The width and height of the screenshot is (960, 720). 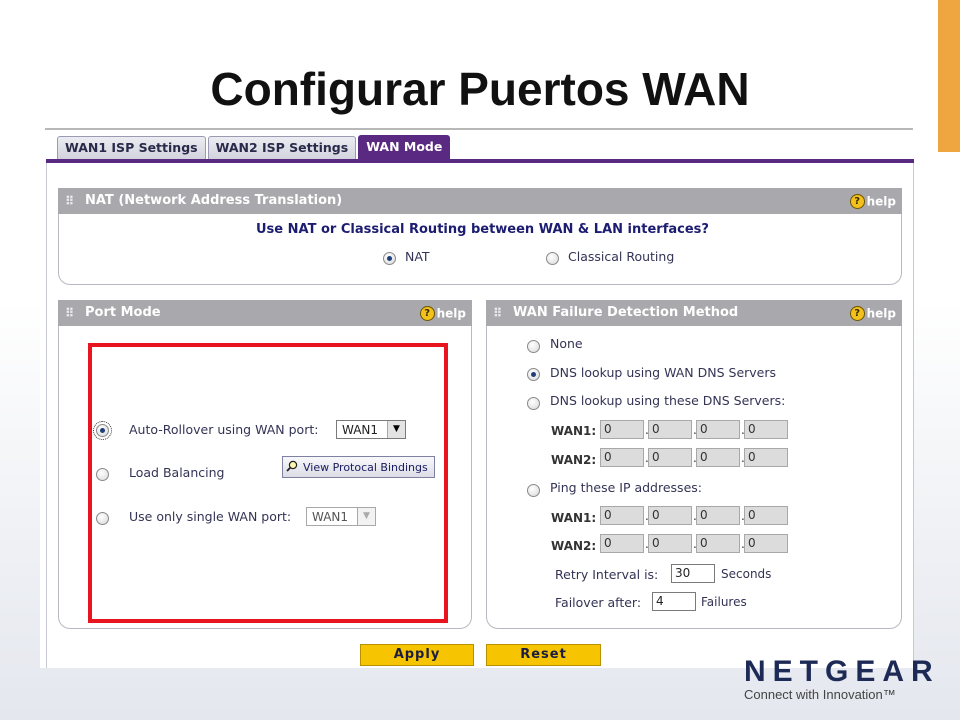 What do you see at coordinates (417, 256) in the screenshot?
I see `nat-label: NAT` at bounding box center [417, 256].